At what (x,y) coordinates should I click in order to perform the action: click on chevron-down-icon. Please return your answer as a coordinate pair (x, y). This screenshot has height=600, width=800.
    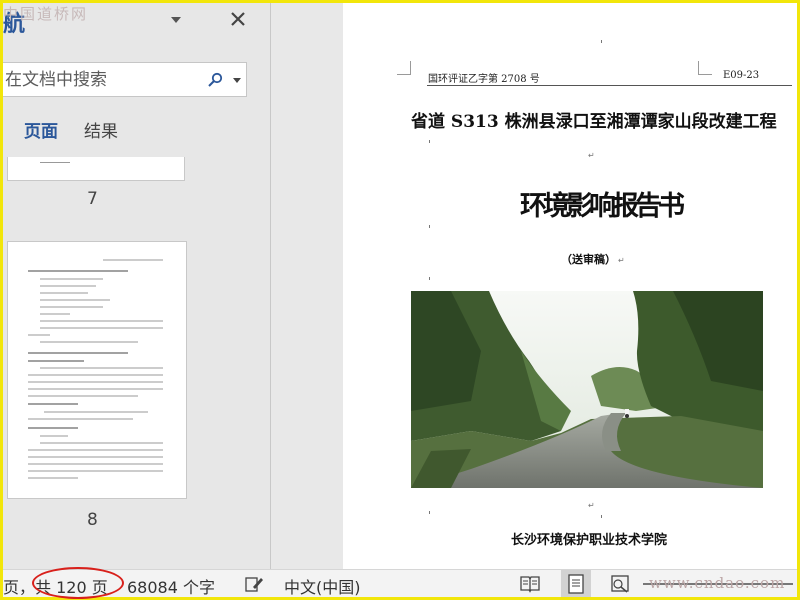
    Looking at the image, I should click on (176, 20).